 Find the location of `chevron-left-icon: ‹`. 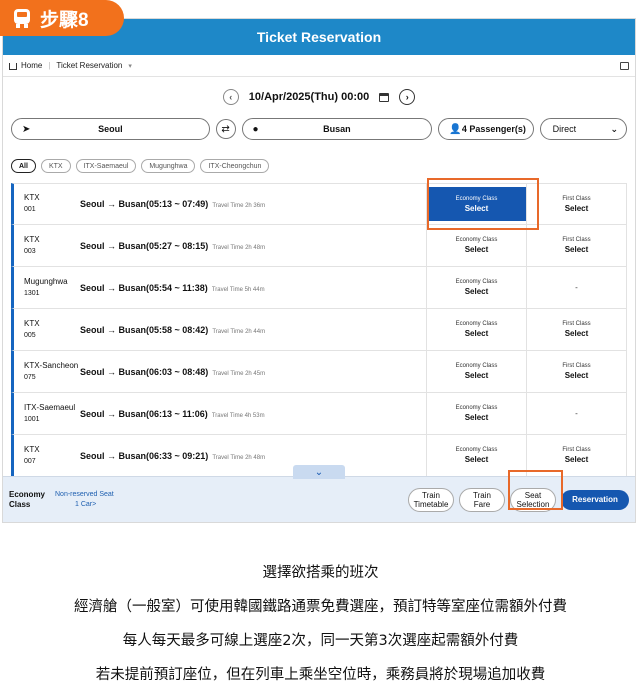

chevron-left-icon: ‹ is located at coordinates (230, 97).